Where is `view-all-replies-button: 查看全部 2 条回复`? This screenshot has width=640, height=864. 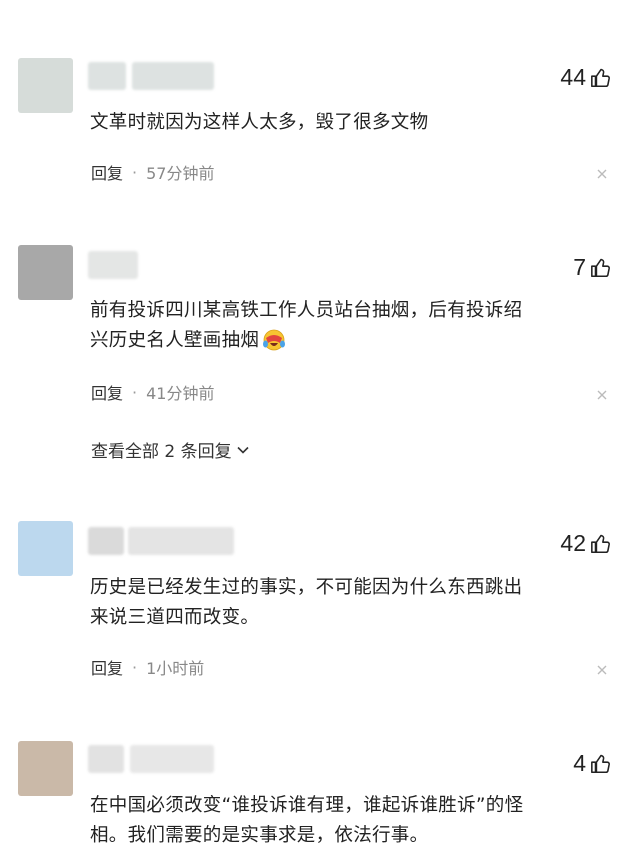
view-all-replies-button: 查看全部 2 条回复 is located at coordinates (170, 449).